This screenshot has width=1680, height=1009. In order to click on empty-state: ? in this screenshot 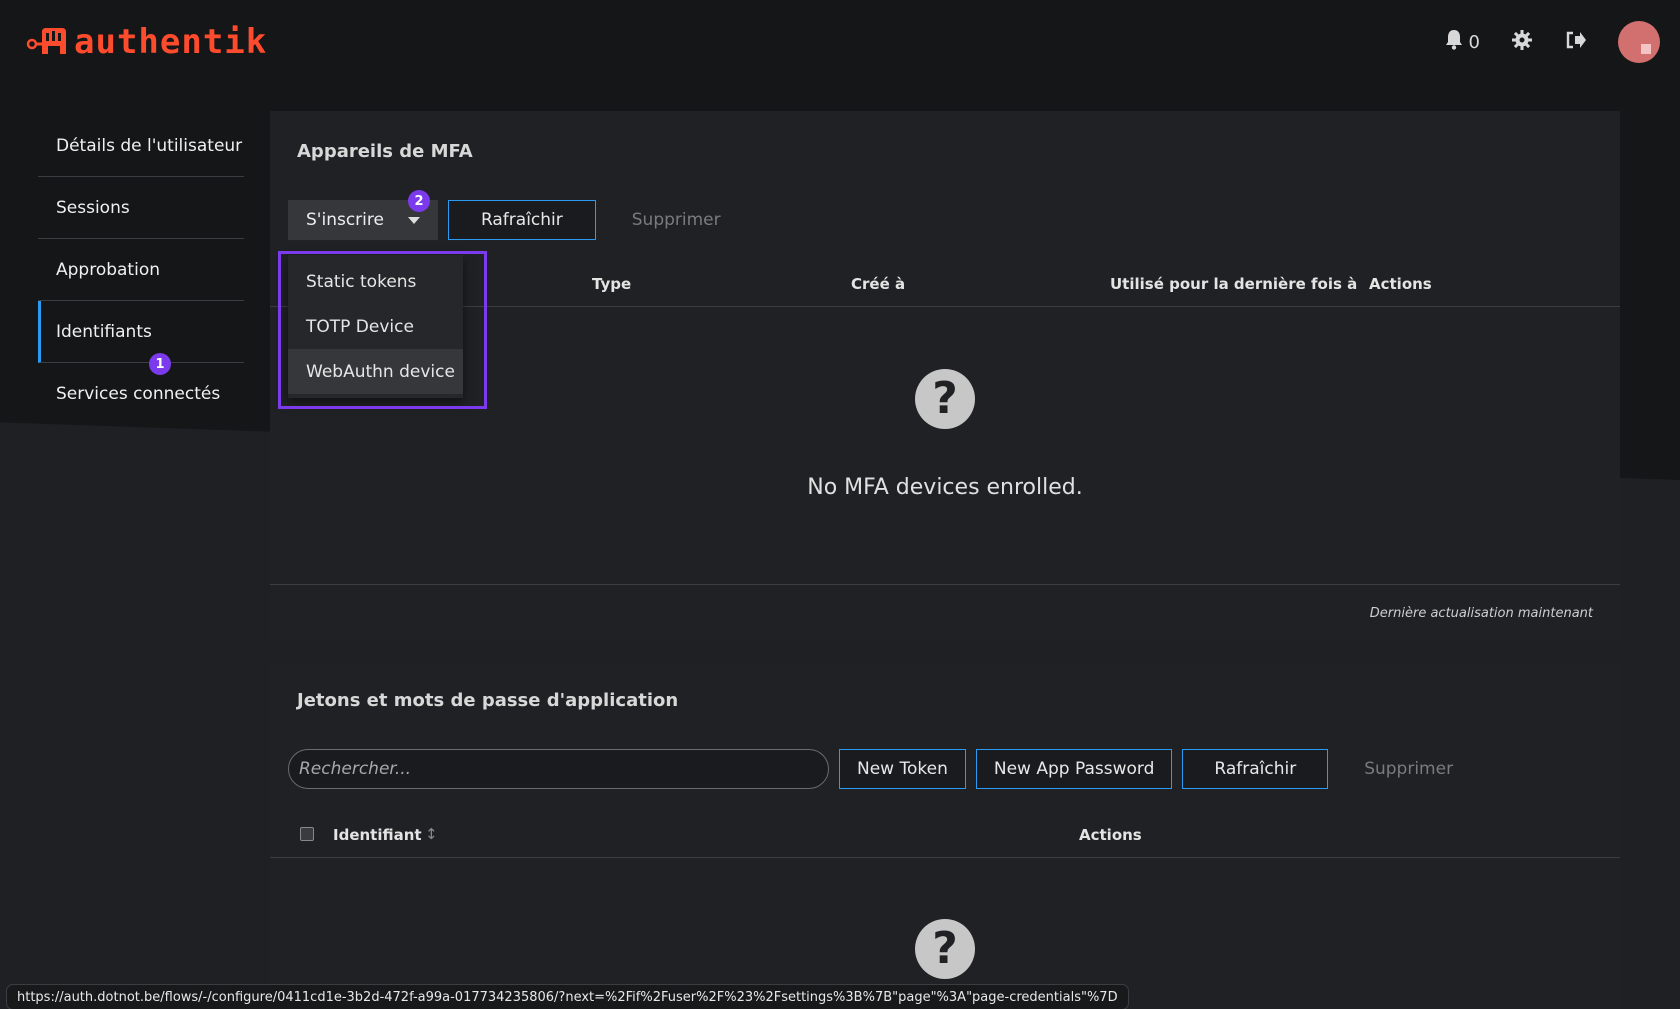, I will do `click(945, 949)`.